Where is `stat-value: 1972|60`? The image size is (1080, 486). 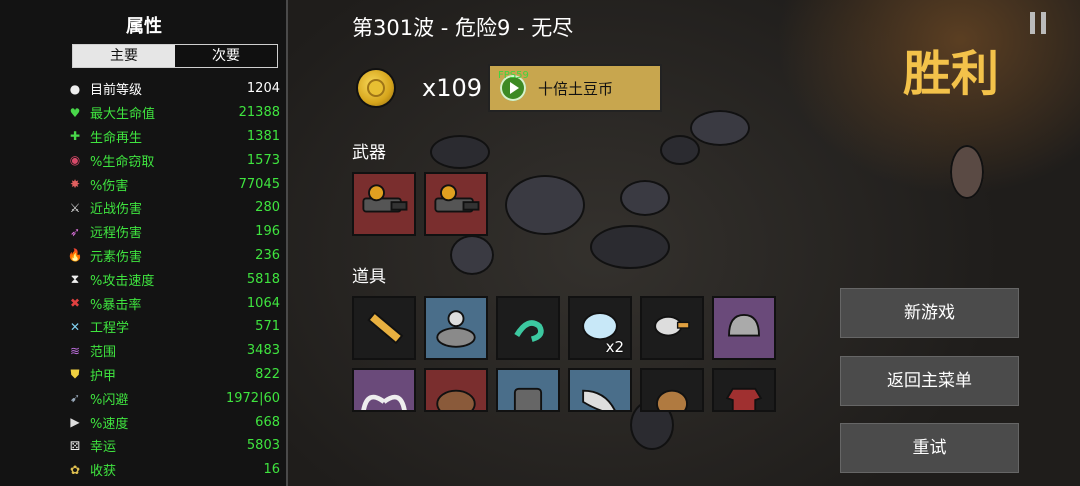
stat-value: 1972|60 is located at coordinates (252, 398).